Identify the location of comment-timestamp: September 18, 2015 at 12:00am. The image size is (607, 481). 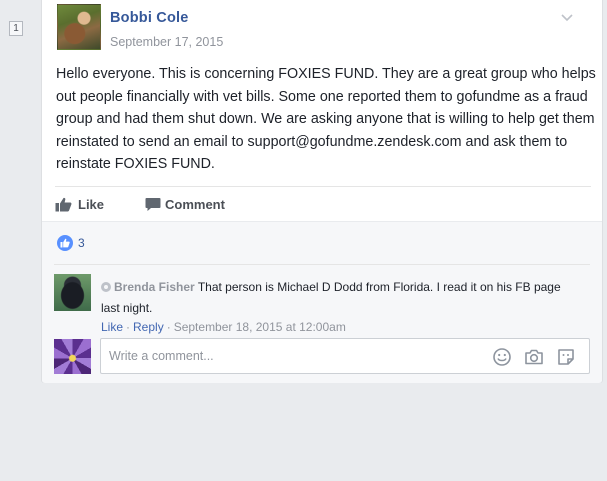
(260, 327).